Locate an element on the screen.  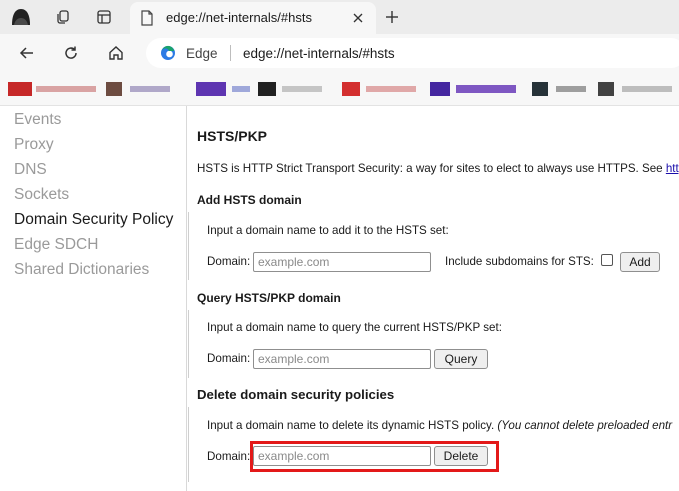
include-subdomains-checkbox is located at coordinates (607, 260).